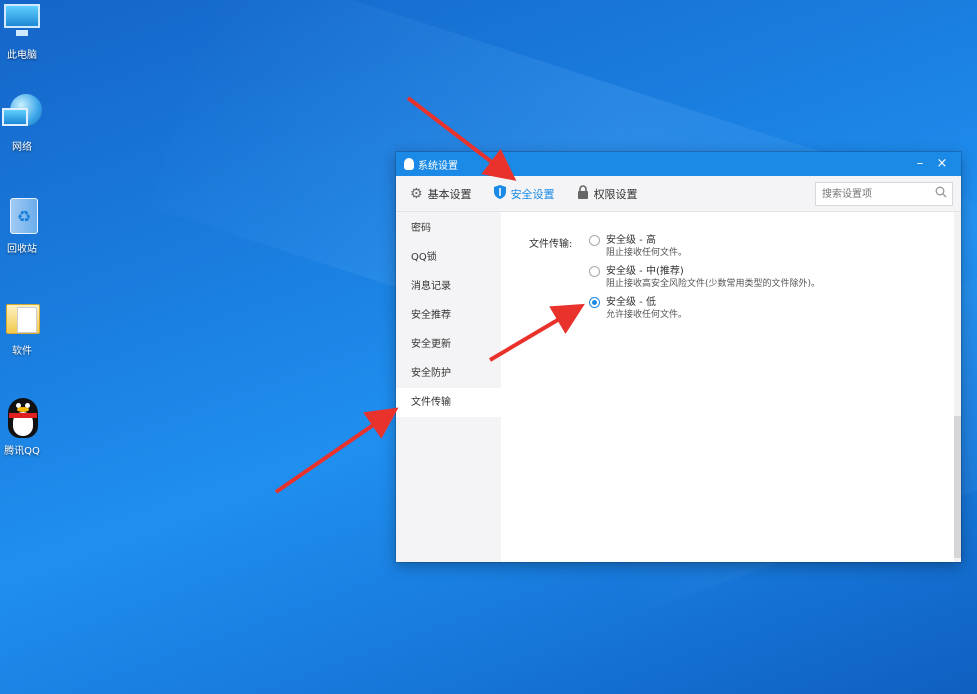  I want to click on gear-icon: ⚙, so click(416, 193).